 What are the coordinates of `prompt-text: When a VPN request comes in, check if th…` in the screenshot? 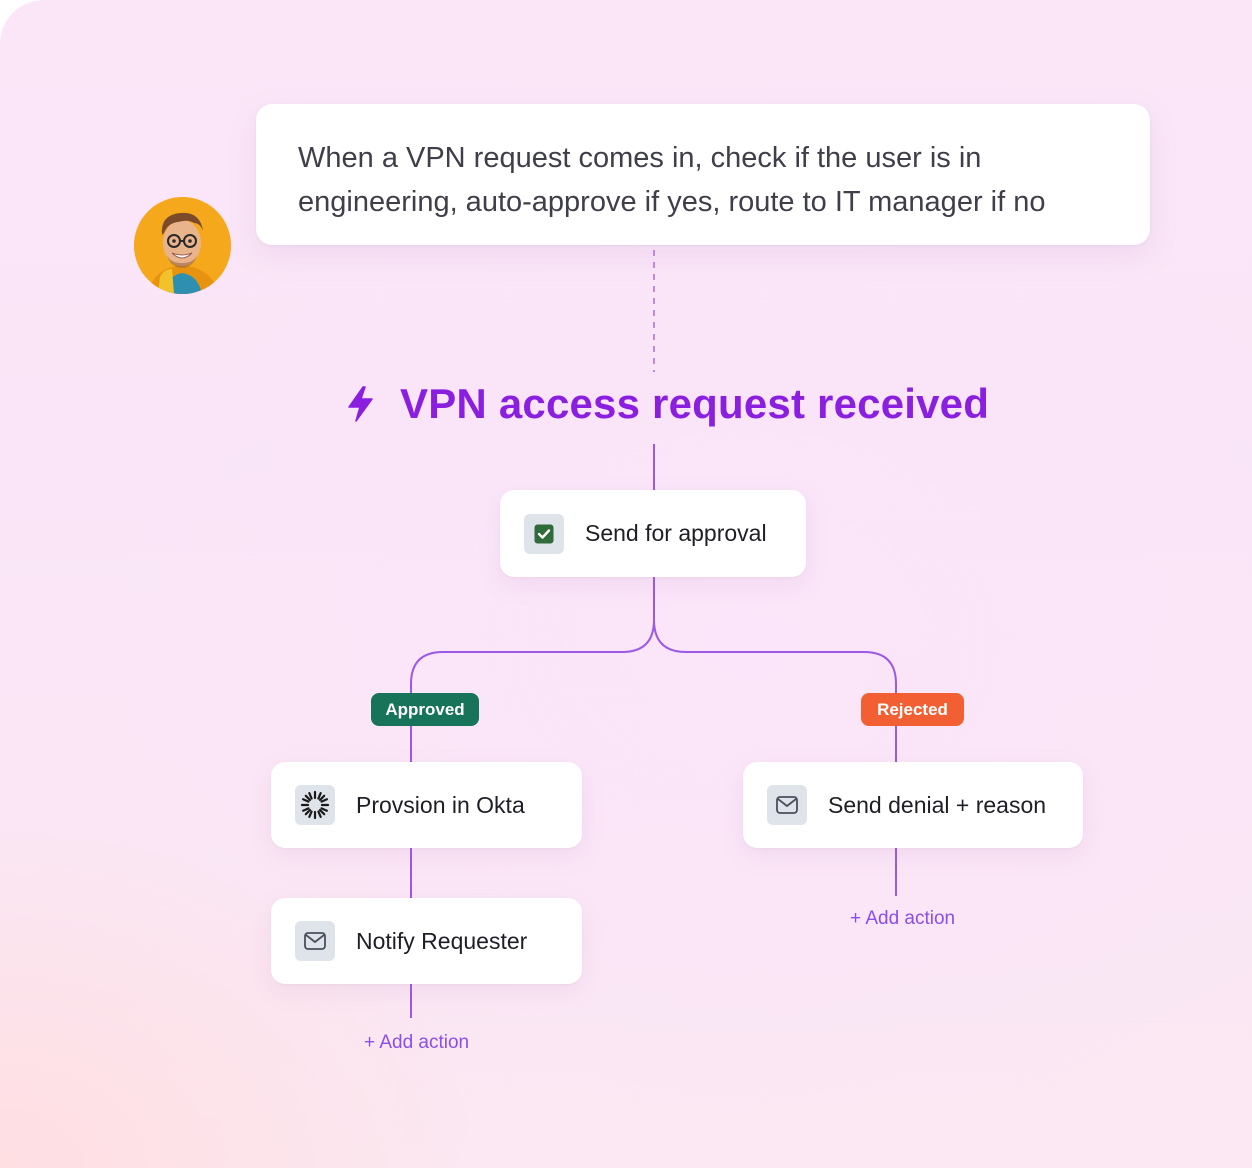 It's located at (703, 180).